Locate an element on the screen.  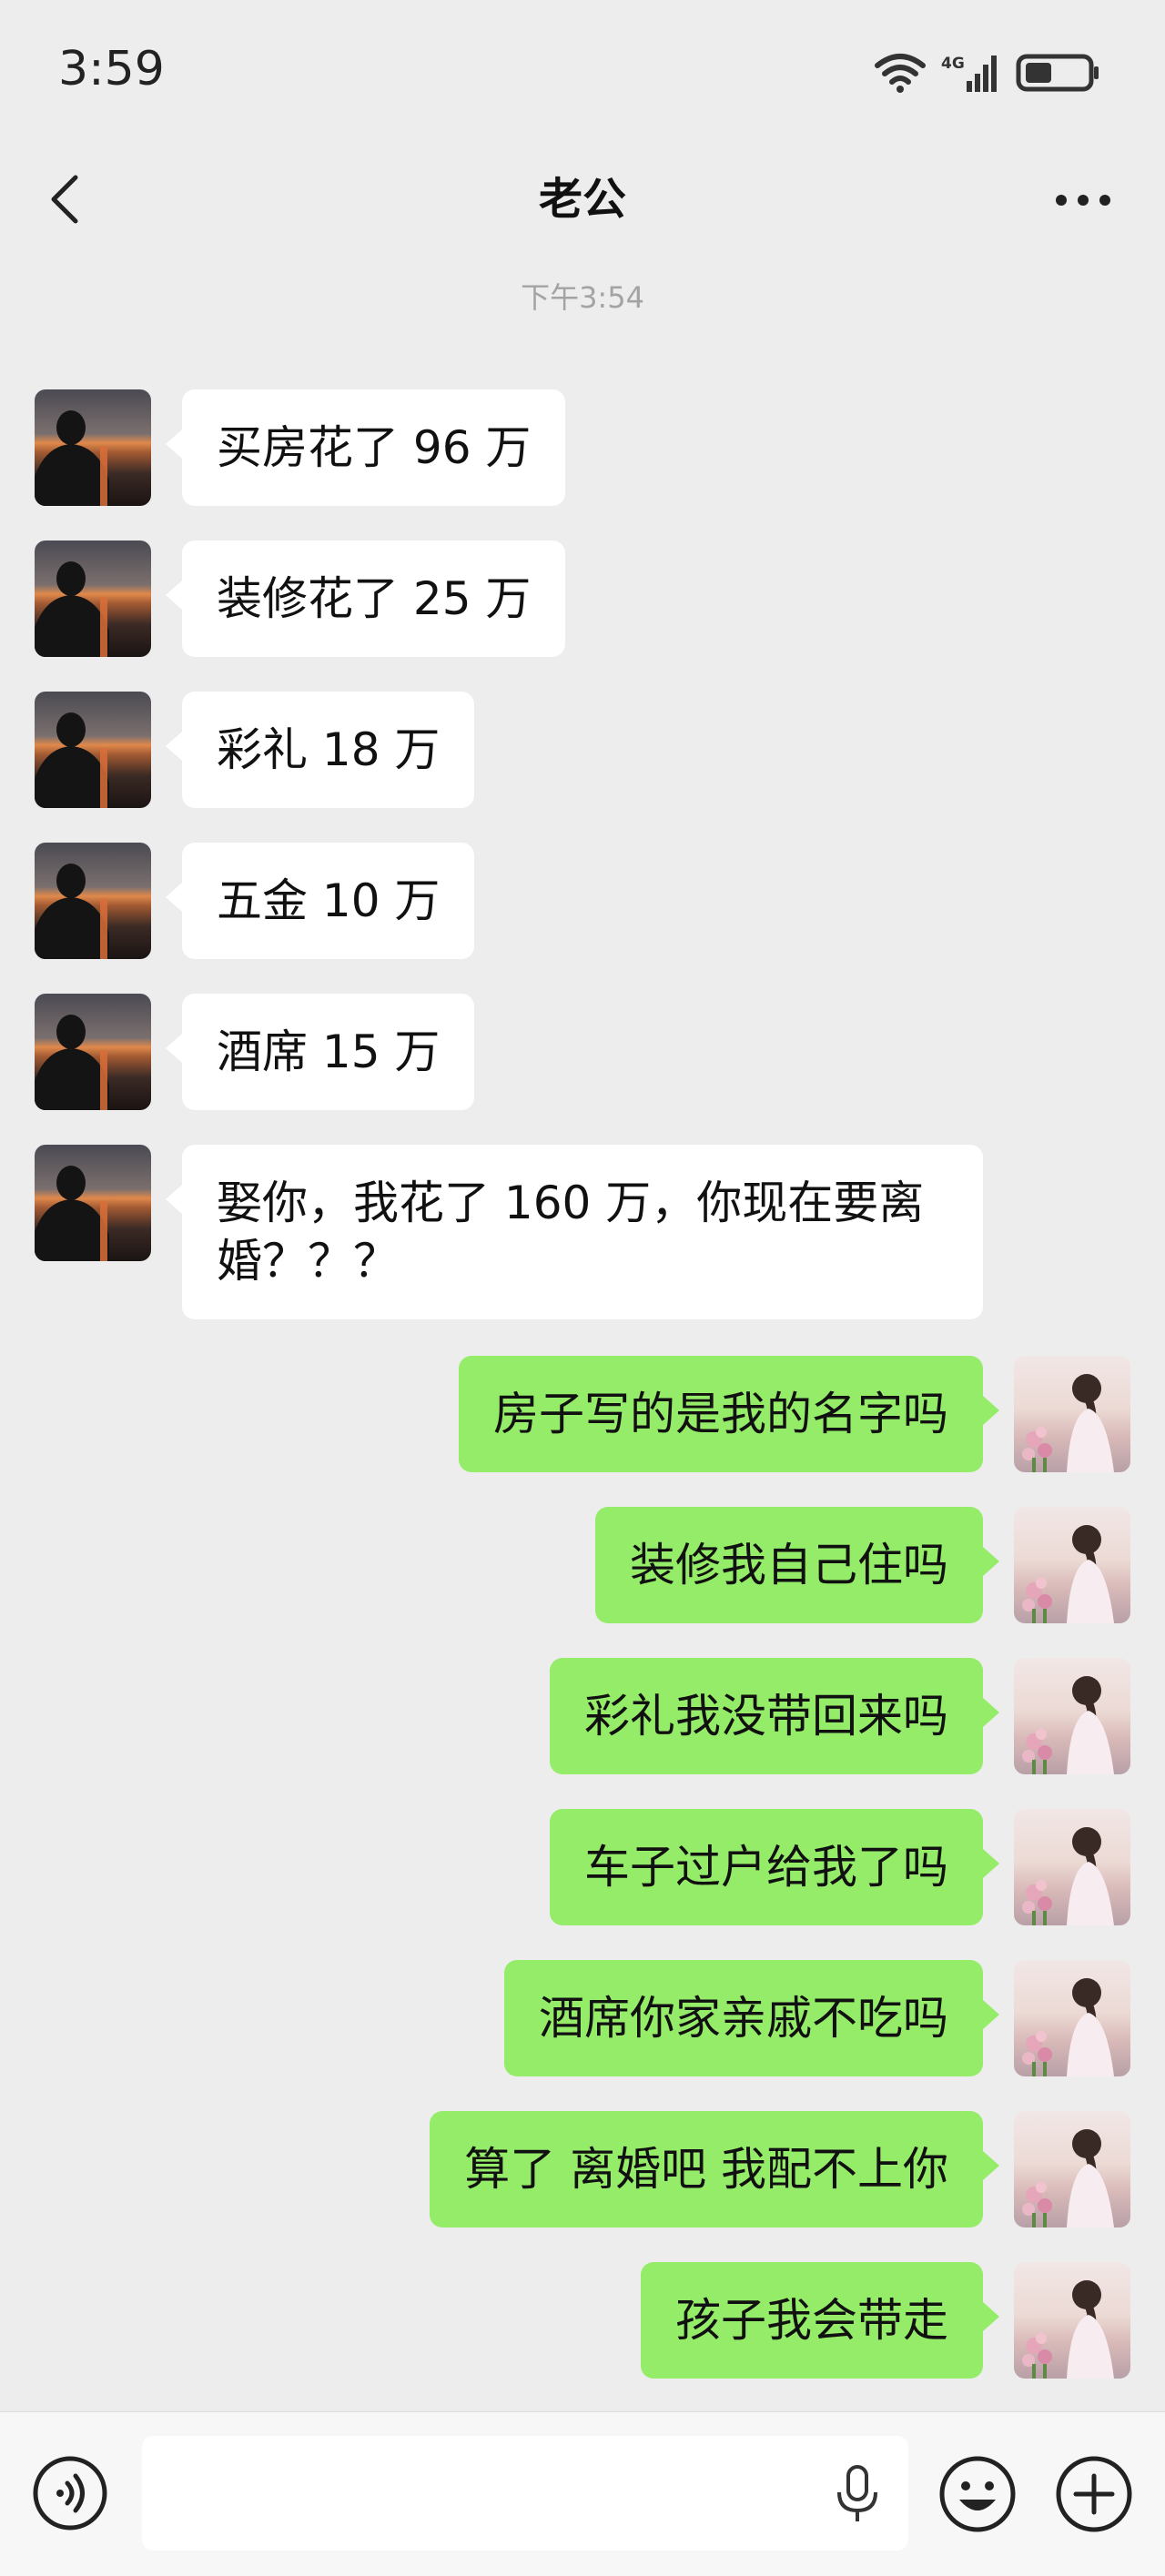
incoming-message-bubble: 酒席 15 万 is located at coordinates (320, 1052).